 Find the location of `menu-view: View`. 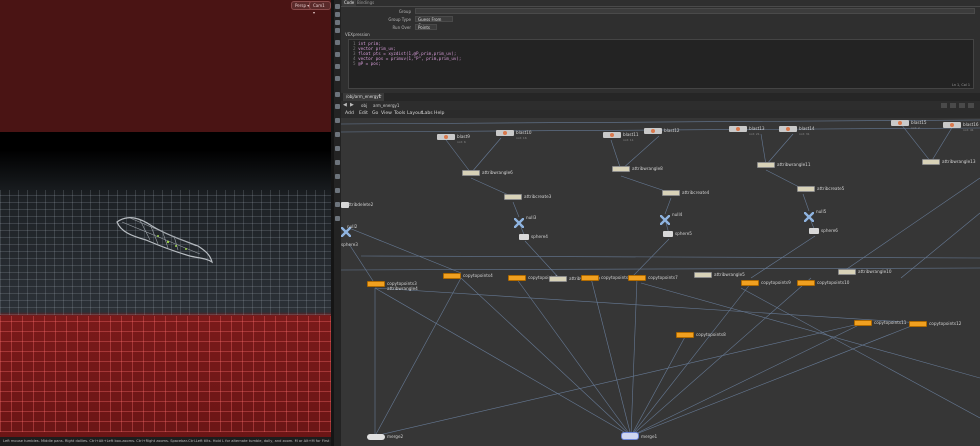

menu-view: View is located at coordinates (386, 114).